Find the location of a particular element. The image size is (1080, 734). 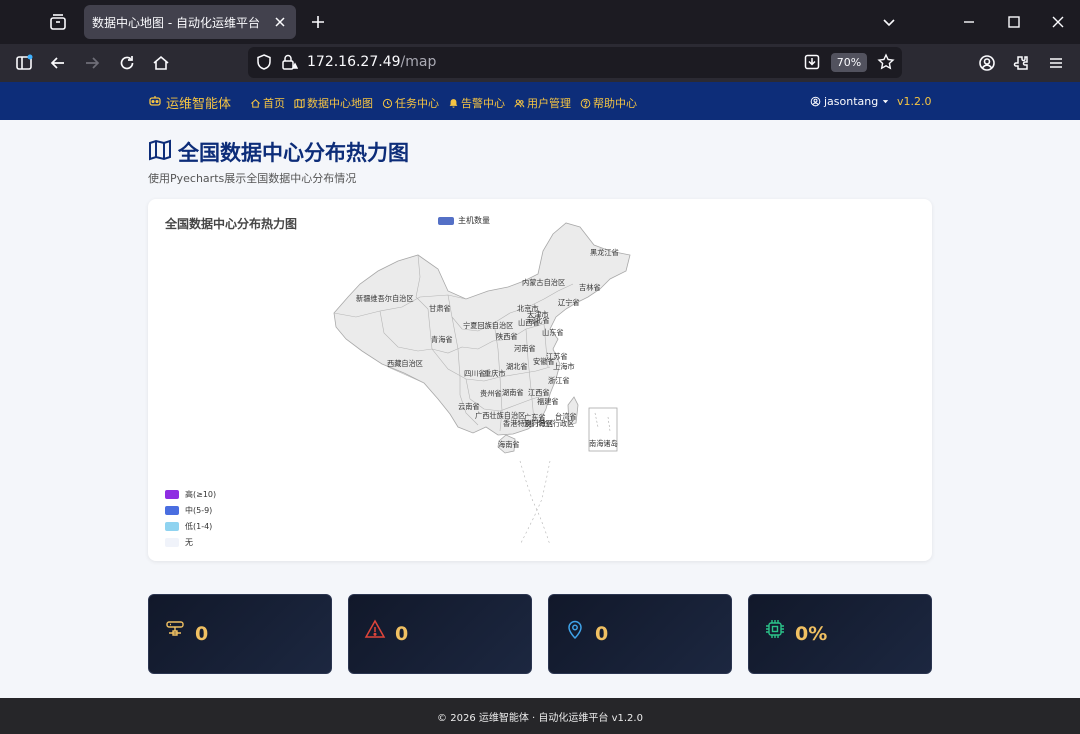

region-label: 海南省 is located at coordinates (509, 444).